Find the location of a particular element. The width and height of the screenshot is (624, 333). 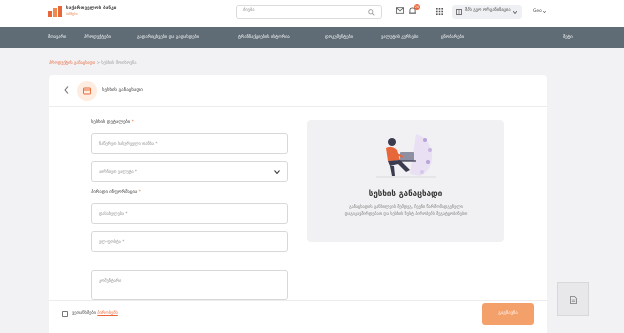

section-contact-text: პირადი ინფორმაცია is located at coordinates (114, 192).